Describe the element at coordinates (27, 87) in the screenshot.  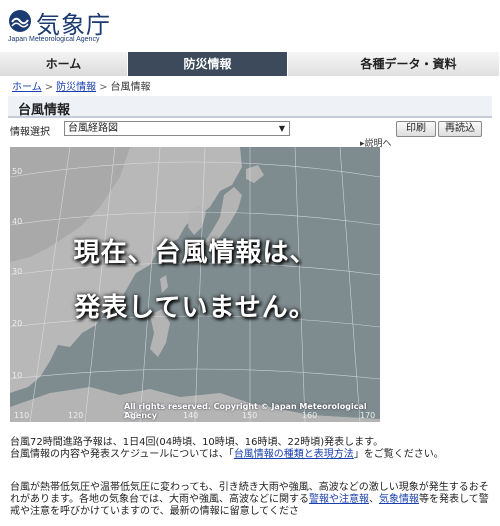
I see `breadcrumb-home: ホーム` at that location.